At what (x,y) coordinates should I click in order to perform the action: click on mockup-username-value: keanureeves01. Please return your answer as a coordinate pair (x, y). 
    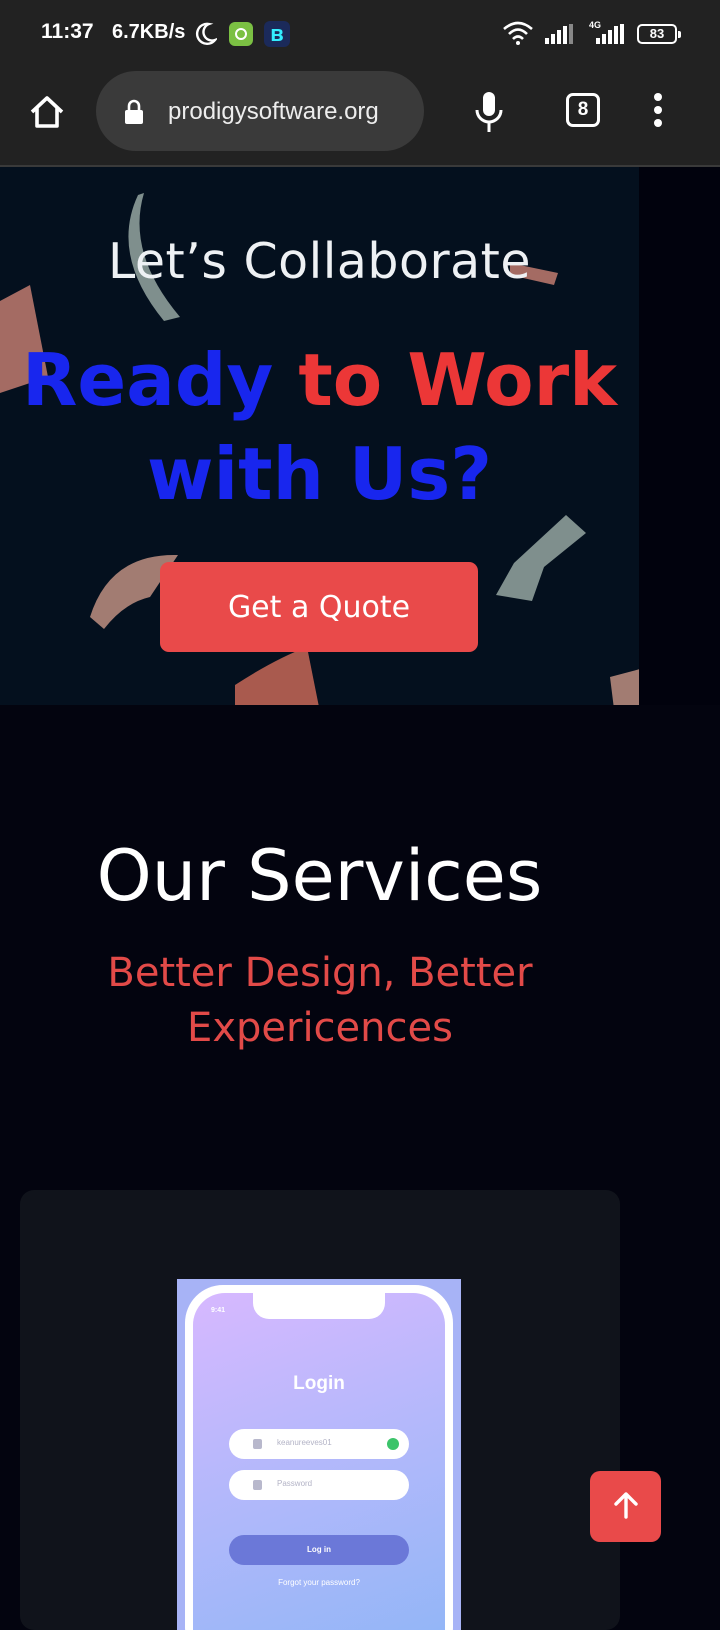
    Looking at the image, I should click on (304, 1442).